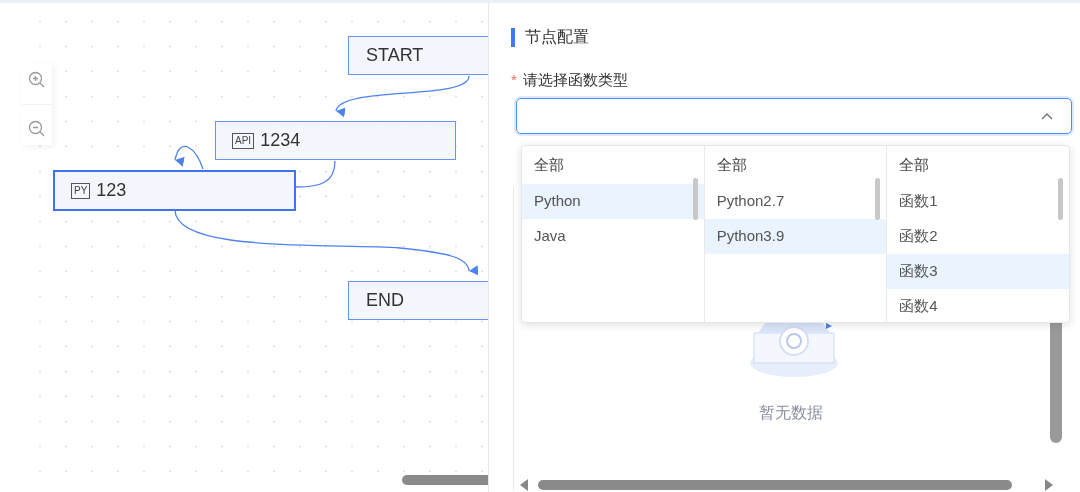 This screenshot has height=492, width=1080. Describe the element at coordinates (37, 79) in the screenshot. I see `zoom-in-icon` at that location.